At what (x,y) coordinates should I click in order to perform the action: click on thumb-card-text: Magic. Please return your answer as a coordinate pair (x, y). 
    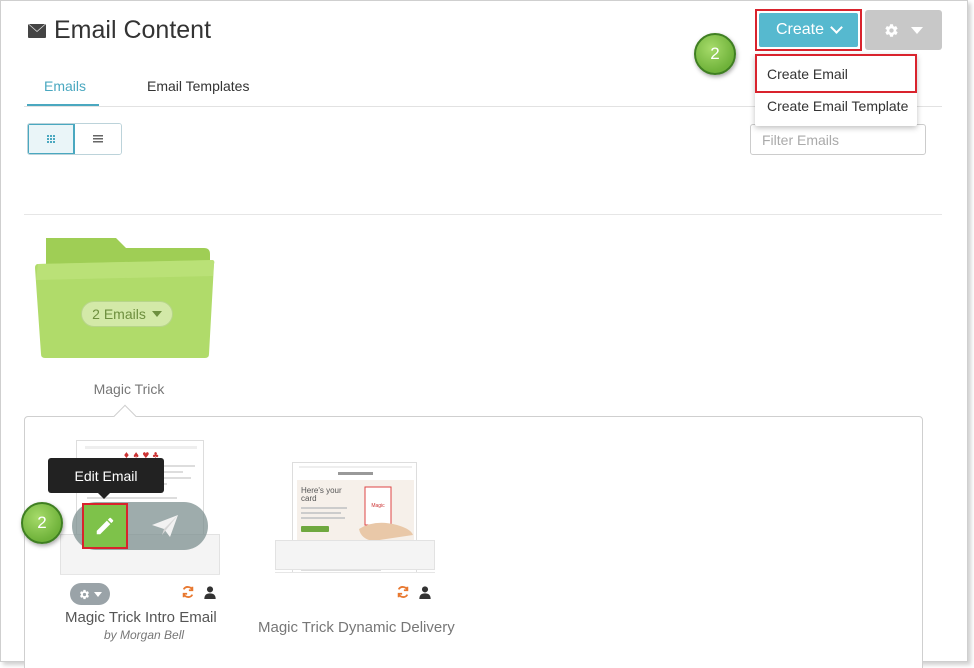
    Looking at the image, I should click on (378, 506).